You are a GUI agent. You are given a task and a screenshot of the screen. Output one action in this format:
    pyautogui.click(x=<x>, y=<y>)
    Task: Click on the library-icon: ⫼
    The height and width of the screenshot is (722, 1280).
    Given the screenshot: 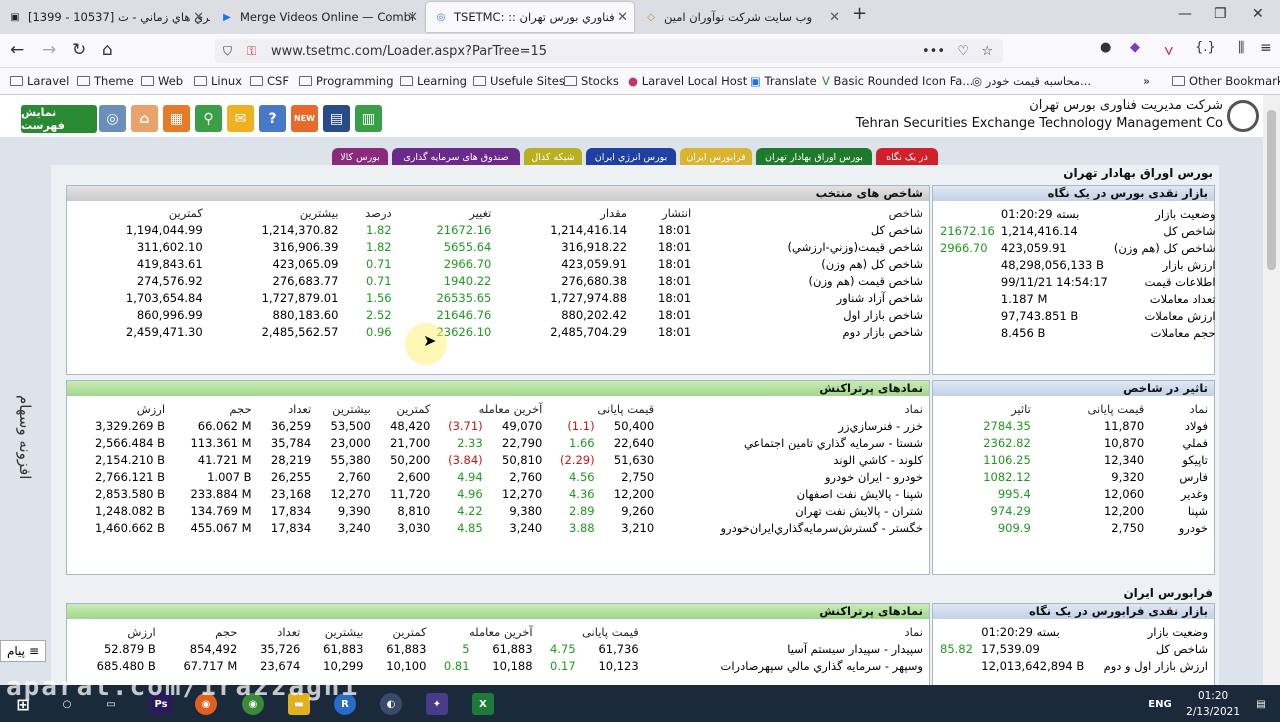 What is the action you would take?
    pyautogui.click(x=1241, y=48)
    